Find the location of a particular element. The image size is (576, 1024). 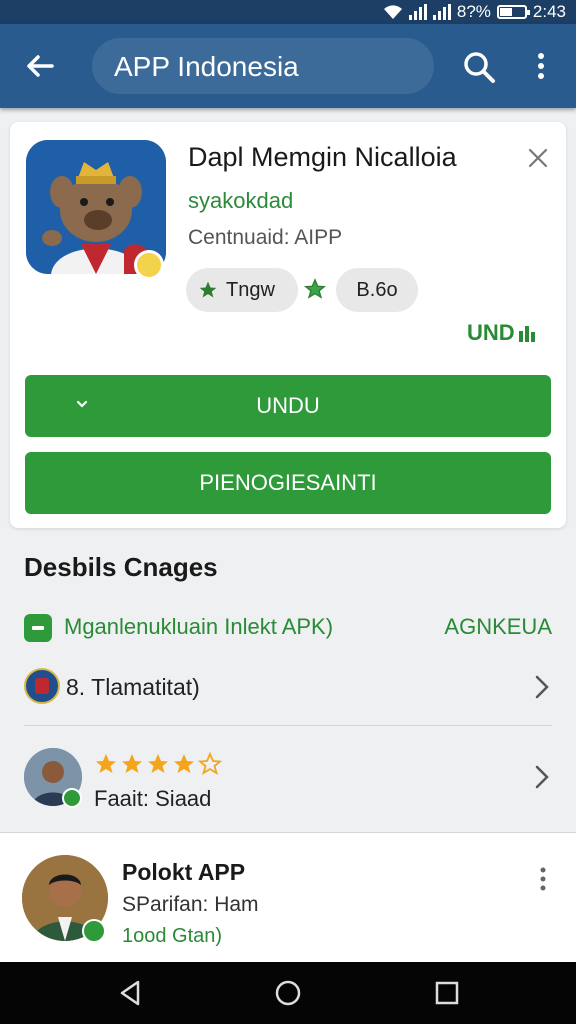

battery-percent: 8?% is located at coordinates (473, 11).